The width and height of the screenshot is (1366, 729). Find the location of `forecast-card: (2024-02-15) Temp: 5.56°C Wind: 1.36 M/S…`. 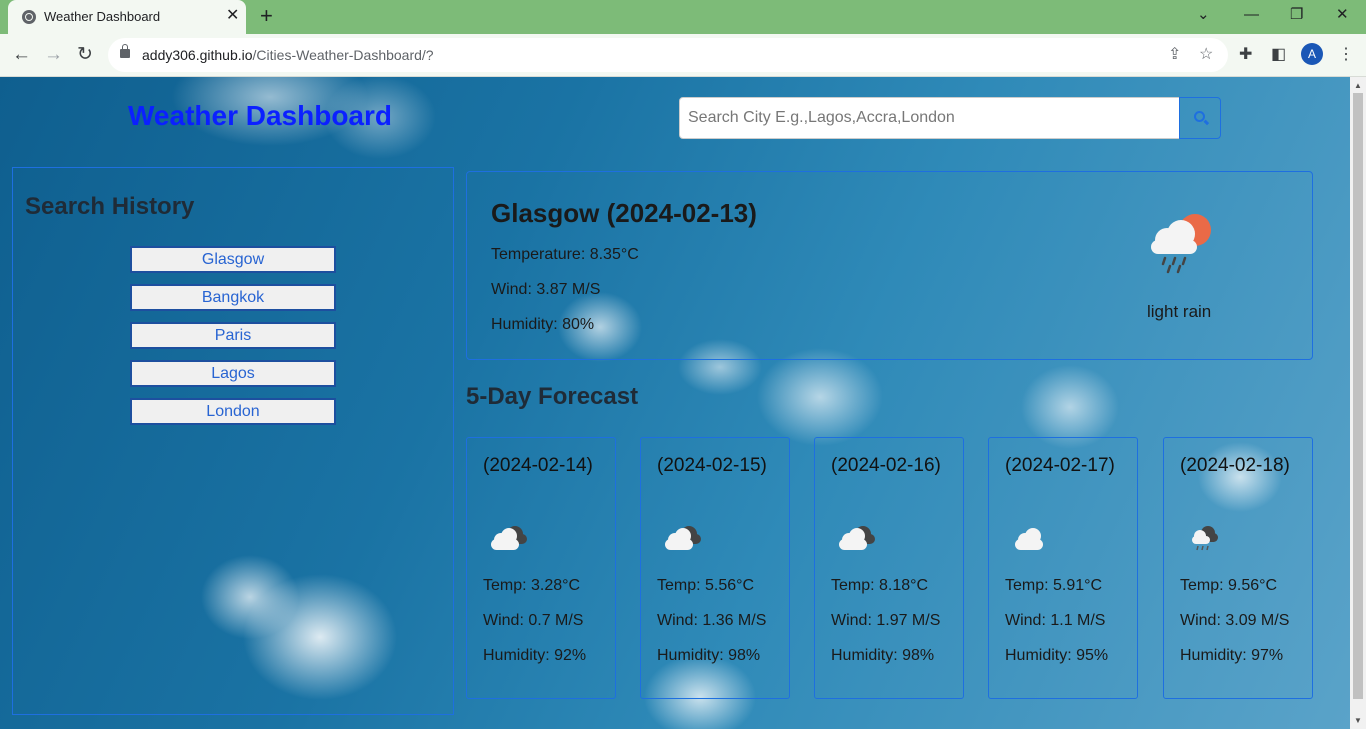

forecast-card: (2024-02-15) Temp: 5.56°C Wind: 1.36 M/S… is located at coordinates (715, 568).